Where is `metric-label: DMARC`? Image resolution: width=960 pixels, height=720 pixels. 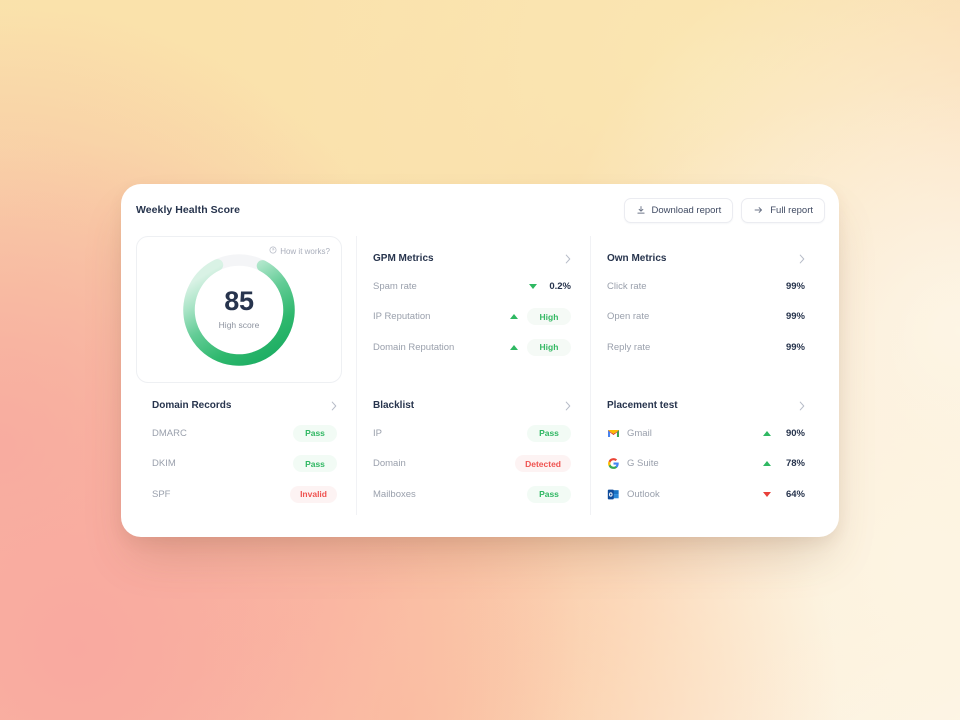
metric-label: DMARC is located at coordinates (169, 433).